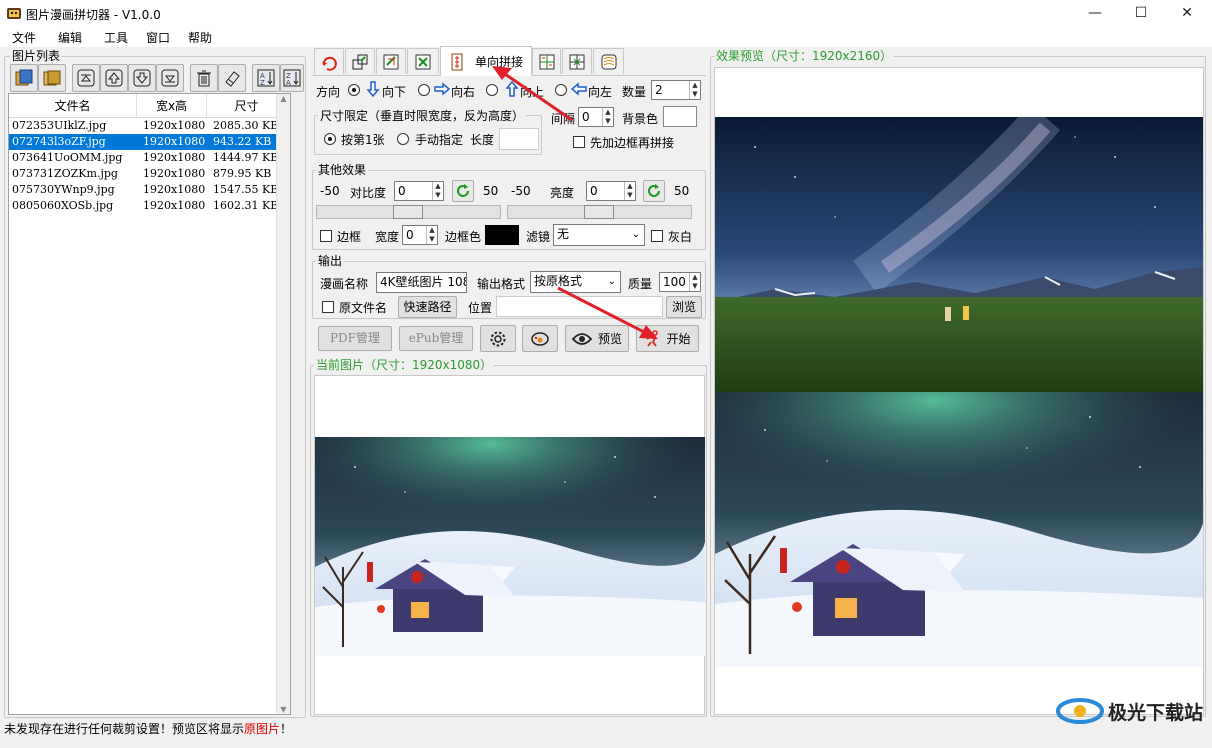 The height and width of the screenshot is (748, 1212). I want to click on browse-button: 浏览, so click(684, 307).